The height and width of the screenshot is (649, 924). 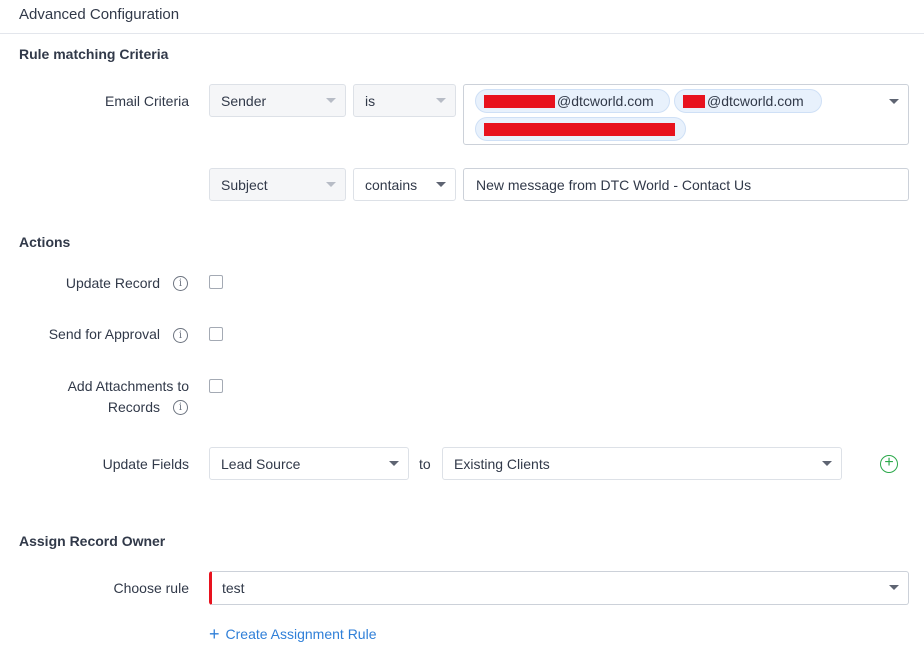 What do you see at coordinates (559, 588) in the screenshot?
I see `choose-rule-select: test` at bounding box center [559, 588].